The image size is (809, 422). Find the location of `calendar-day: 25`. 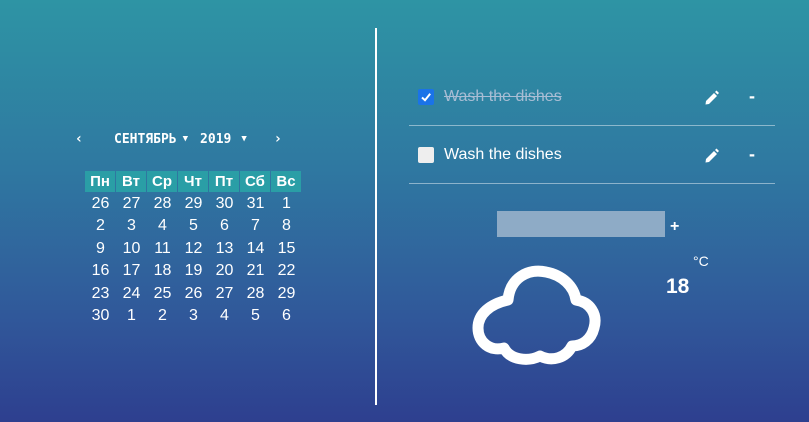

calendar-day: 25 is located at coordinates (162, 294).